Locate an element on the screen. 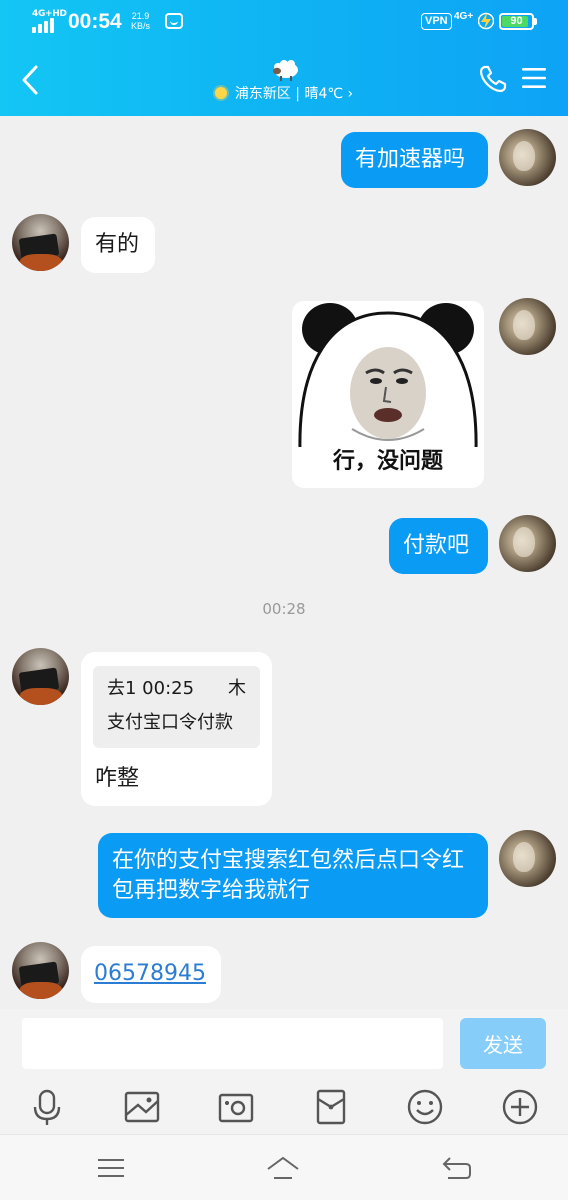 Image resolution: width=568 pixels, height=1200 pixels. message-input-bar: 发送 is located at coordinates (284, 1044).